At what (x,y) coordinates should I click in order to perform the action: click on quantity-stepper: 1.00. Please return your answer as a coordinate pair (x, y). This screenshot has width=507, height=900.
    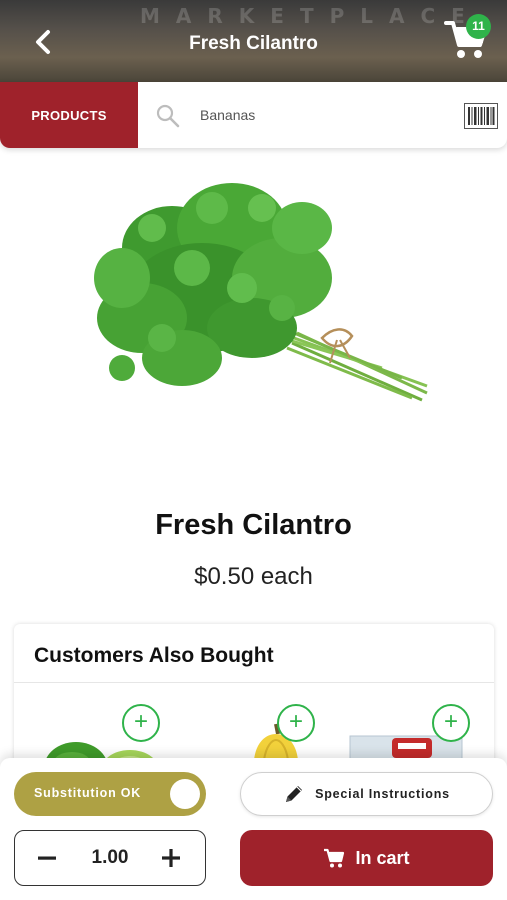
    Looking at the image, I should click on (110, 858).